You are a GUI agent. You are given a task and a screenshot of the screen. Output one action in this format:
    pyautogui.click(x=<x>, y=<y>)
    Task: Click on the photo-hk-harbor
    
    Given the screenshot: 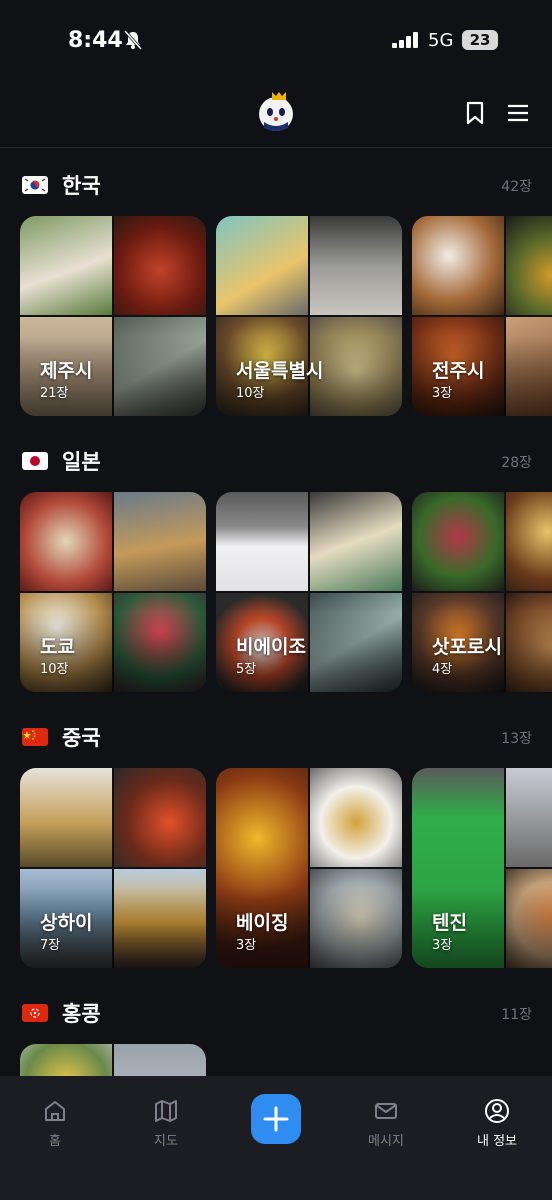 What is the action you would take?
    pyautogui.click(x=160, y=1062)
    